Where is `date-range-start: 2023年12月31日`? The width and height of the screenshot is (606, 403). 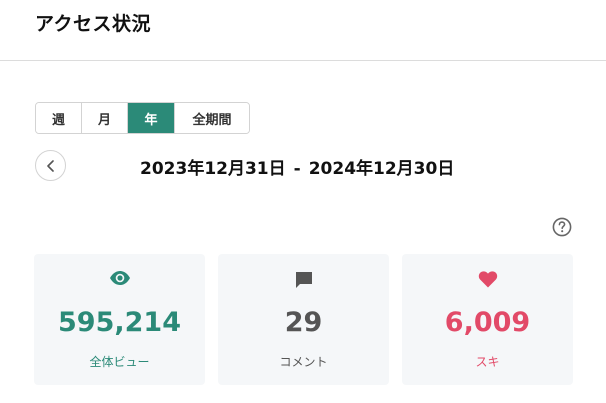
date-range-start: 2023年12月31日 is located at coordinates (213, 169).